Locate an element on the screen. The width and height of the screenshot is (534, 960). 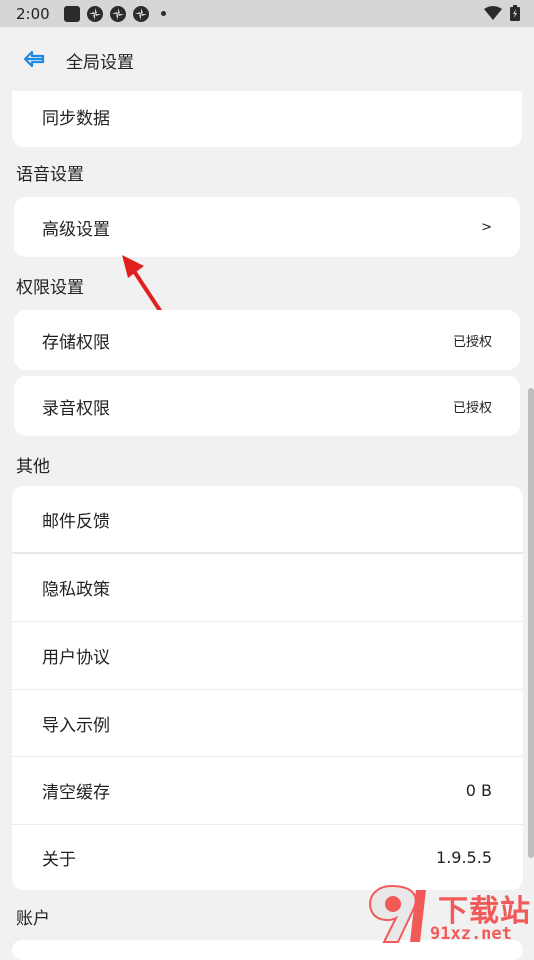
email-feedback-label: 邮件反馈 is located at coordinates (76, 521).